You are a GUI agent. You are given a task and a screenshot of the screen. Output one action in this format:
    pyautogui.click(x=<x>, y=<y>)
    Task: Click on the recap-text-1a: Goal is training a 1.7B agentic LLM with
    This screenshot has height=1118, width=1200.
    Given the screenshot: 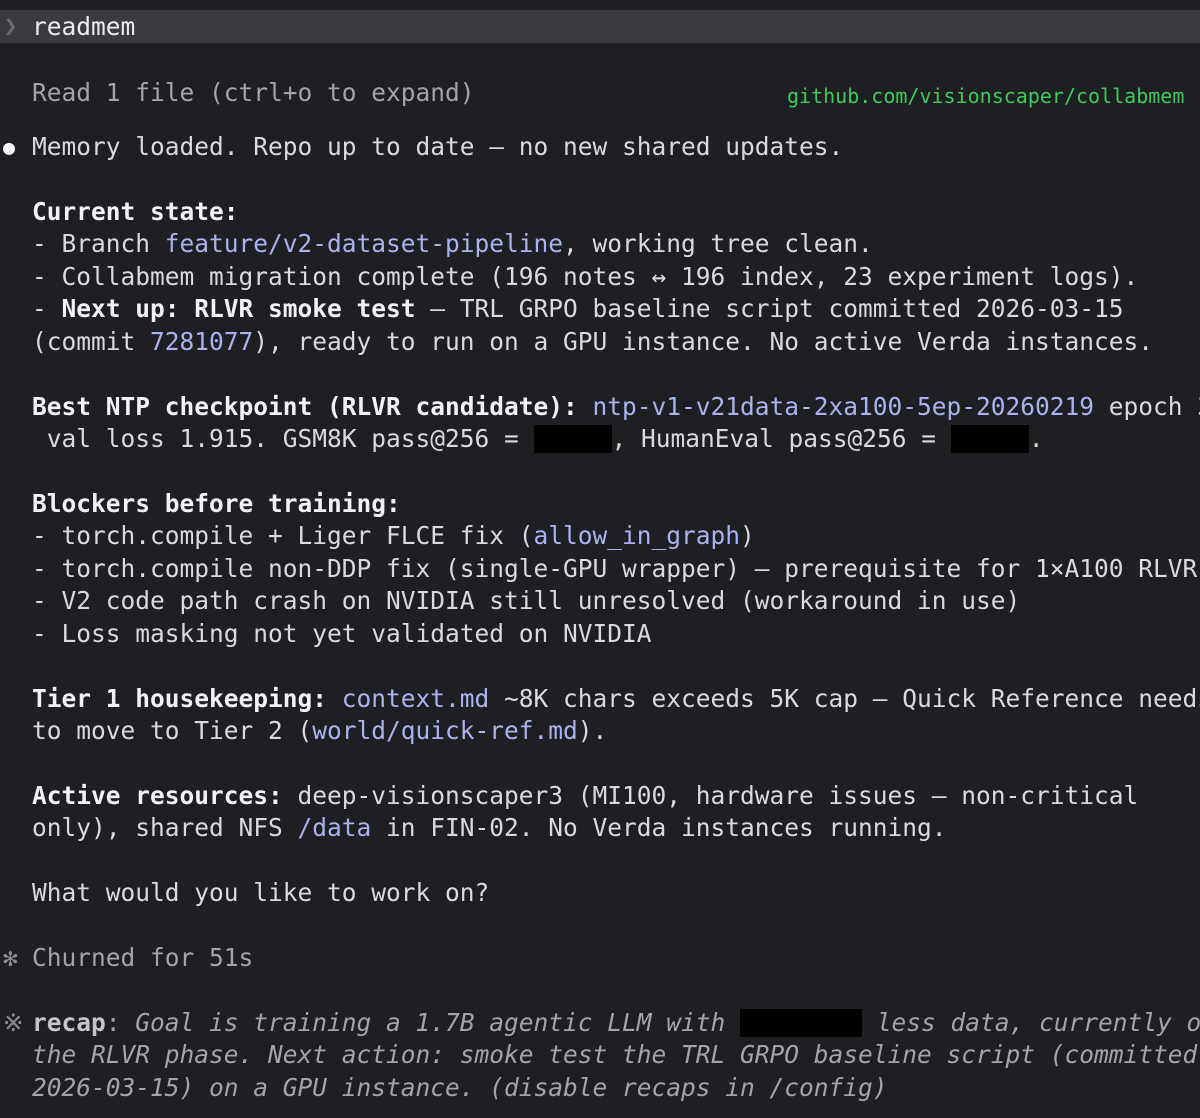 What is the action you would take?
    pyautogui.click(x=438, y=1022)
    